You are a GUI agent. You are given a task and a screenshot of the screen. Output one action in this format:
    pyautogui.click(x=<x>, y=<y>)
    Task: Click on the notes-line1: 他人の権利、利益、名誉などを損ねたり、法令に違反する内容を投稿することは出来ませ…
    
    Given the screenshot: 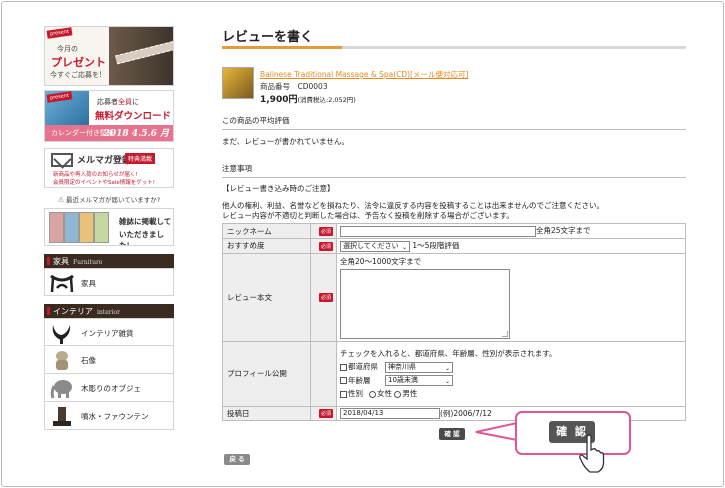 What is the action you would take?
    pyautogui.click(x=413, y=205)
    